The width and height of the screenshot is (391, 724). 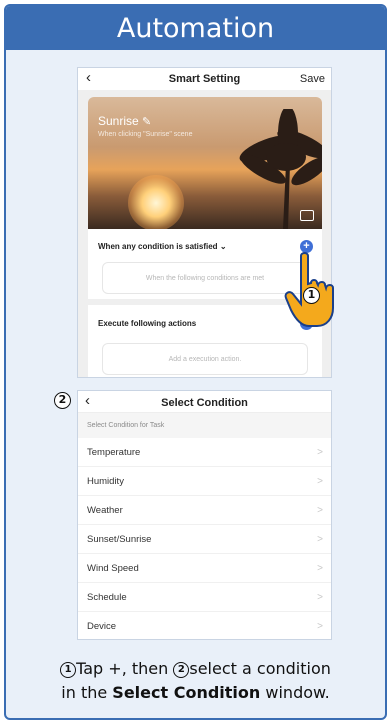 What do you see at coordinates (162, 246) in the screenshot?
I see `condition-title: When any condition is satisfied ⌄` at bounding box center [162, 246].